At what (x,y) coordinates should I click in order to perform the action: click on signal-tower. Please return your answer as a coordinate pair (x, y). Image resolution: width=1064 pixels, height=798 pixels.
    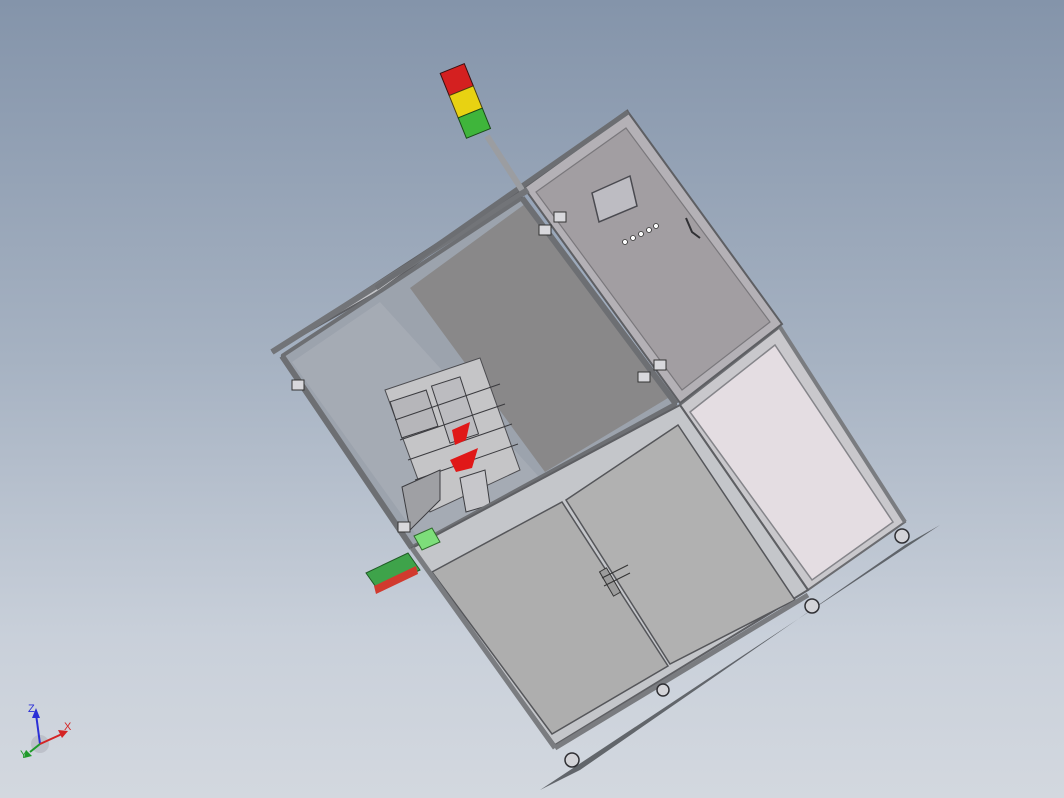
    Looking at the image, I should click on (465, 100).